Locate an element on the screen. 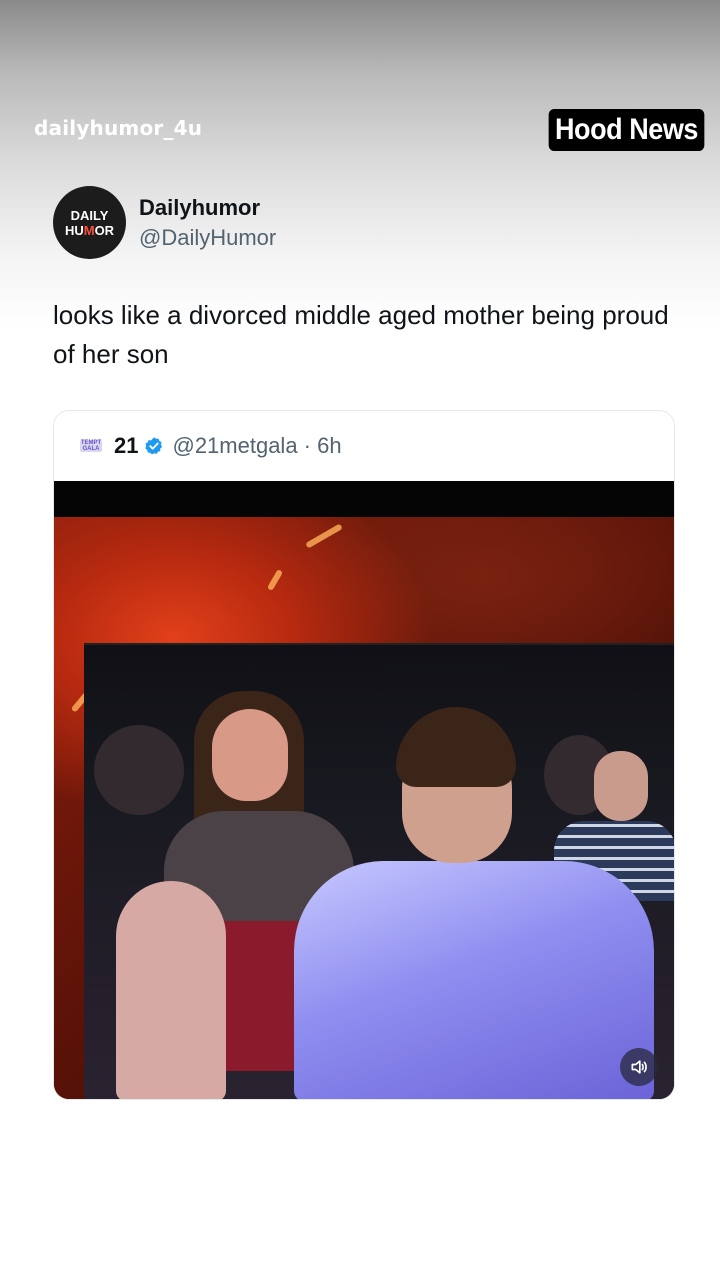 The height and width of the screenshot is (1280, 720). quoted-account-logo: TEMPT GALA is located at coordinates (91, 446).